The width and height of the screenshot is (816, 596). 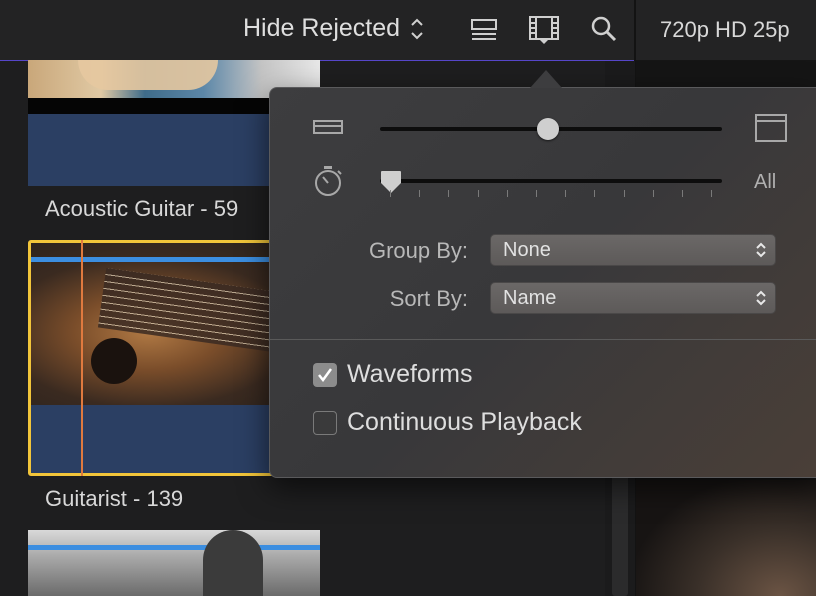 I want to click on clip-filter-menu: Hide Rejected, so click(x=333, y=28).